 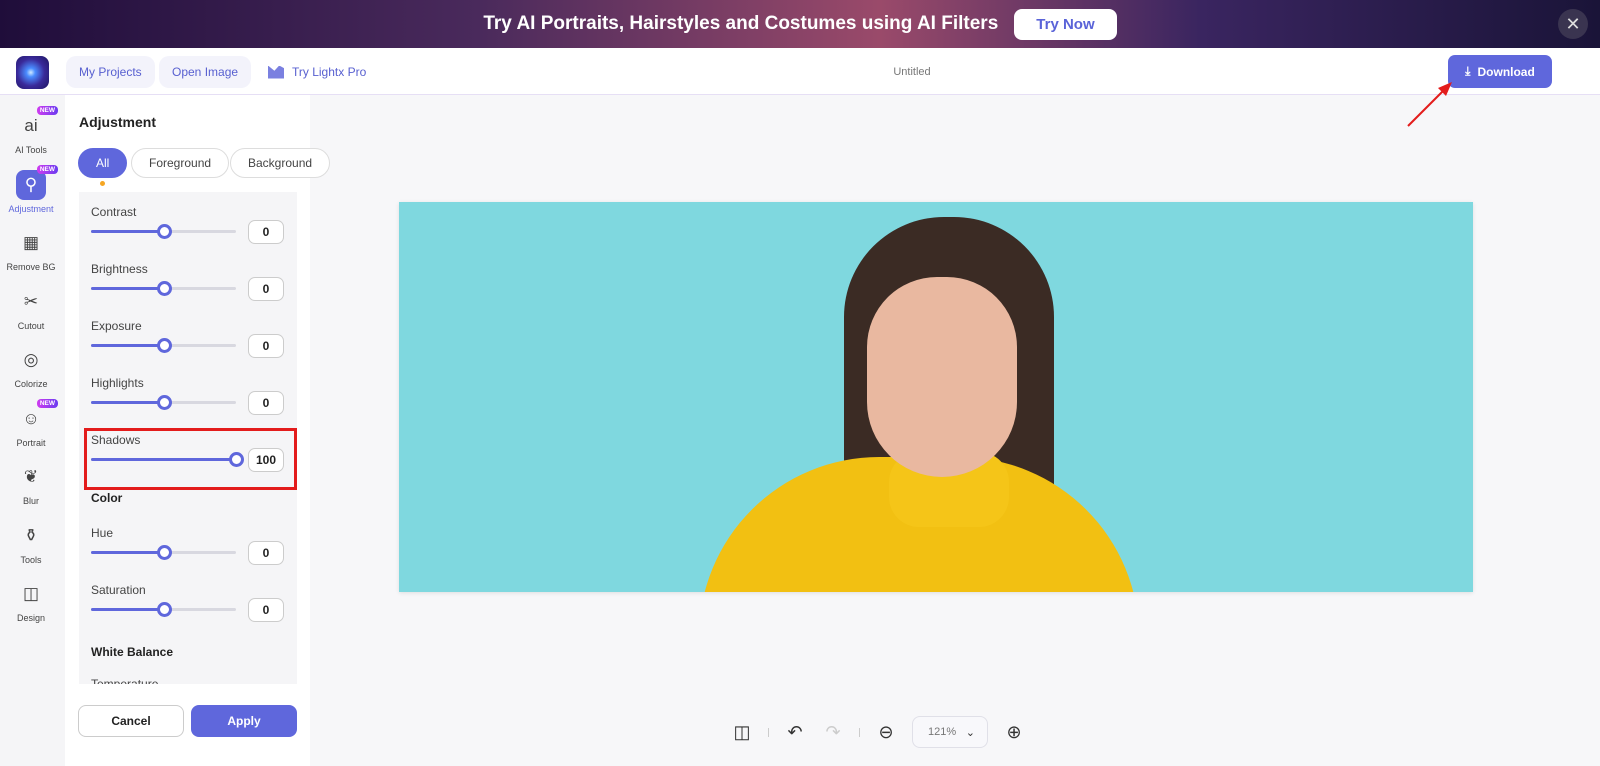 What do you see at coordinates (31, 535) in the screenshot?
I see `tools-icon: ⚱` at bounding box center [31, 535].